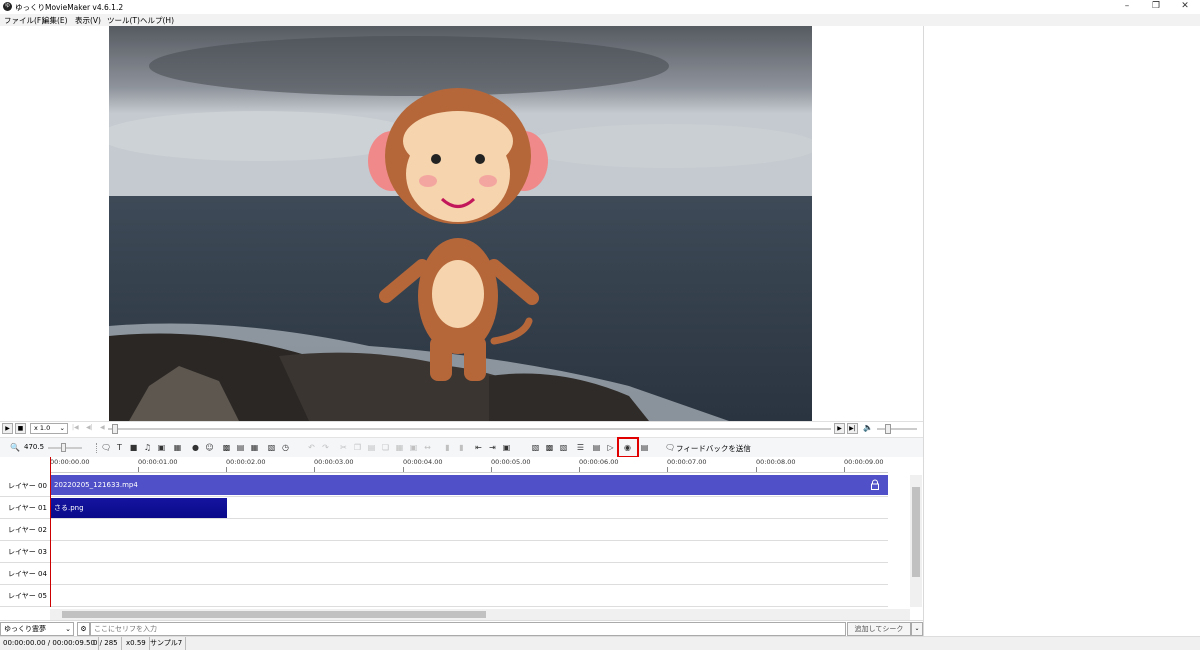 This screenshot has height=650, width=1200. I want to click on video-clip: 20220205_121633.mp4, so click(469, 485).